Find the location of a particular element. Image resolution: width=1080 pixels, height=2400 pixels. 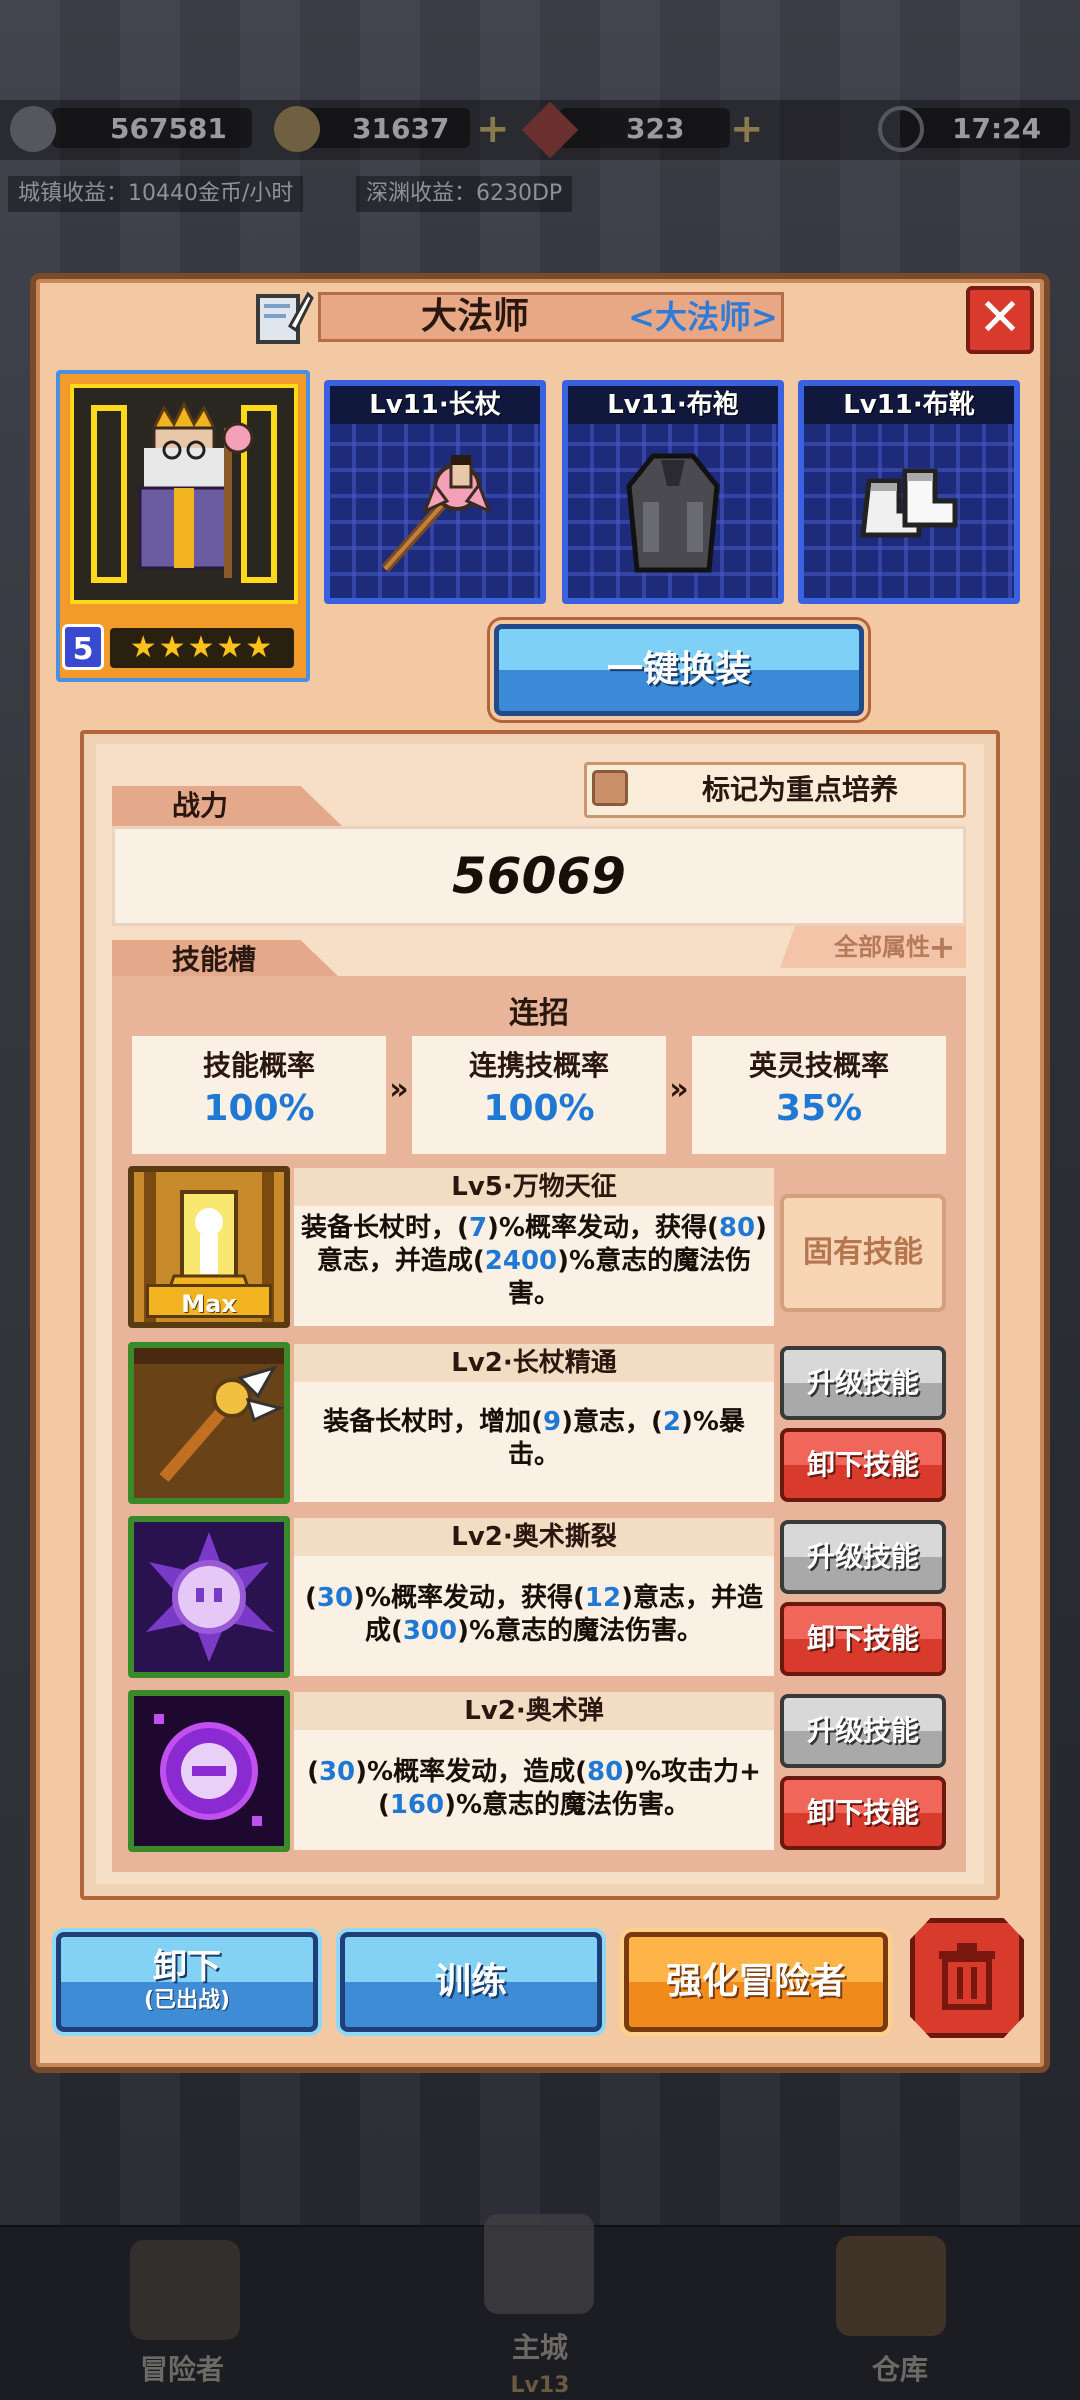

max-badge: Max is located at coordinates (209, 1301).